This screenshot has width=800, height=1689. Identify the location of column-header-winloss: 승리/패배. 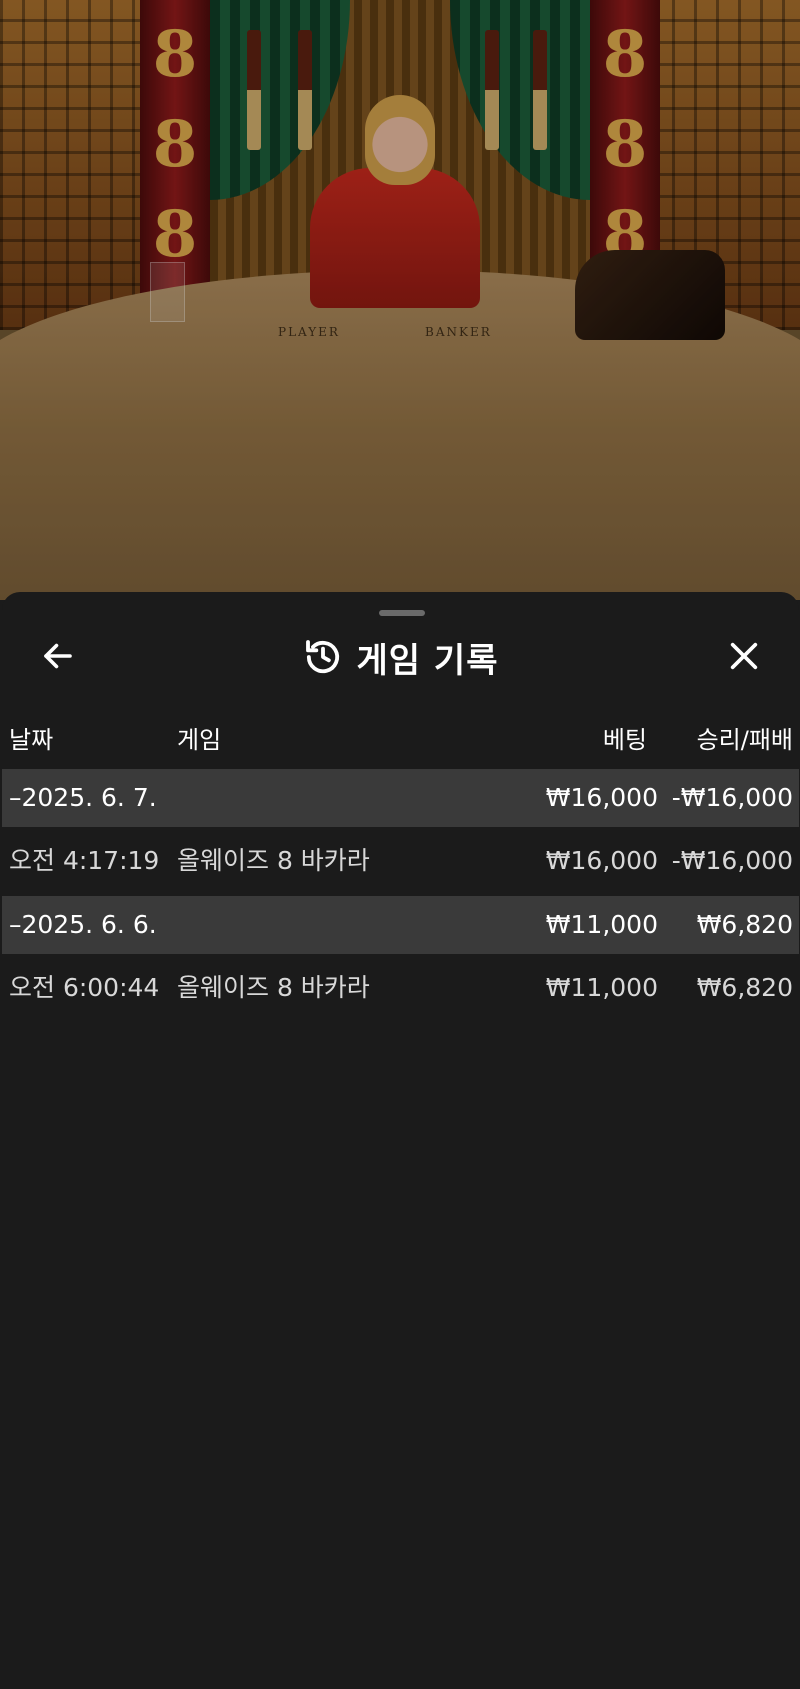
(744, 740).